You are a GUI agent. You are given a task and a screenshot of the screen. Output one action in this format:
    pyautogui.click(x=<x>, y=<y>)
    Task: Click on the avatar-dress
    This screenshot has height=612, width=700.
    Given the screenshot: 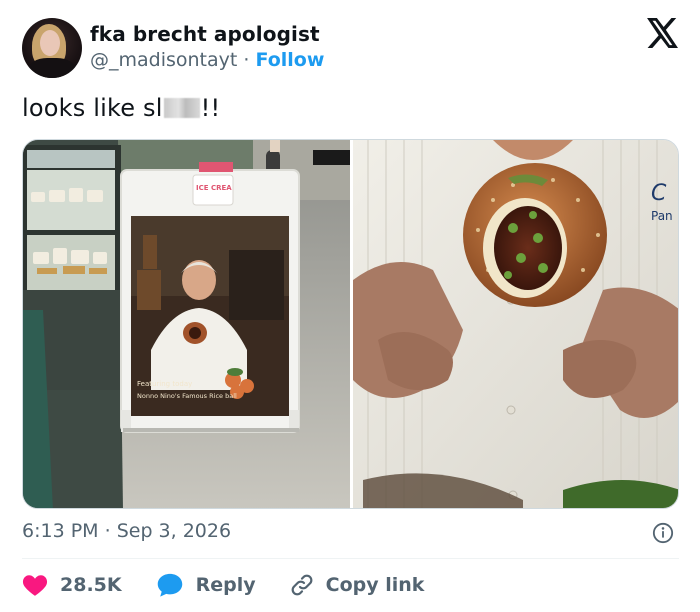 What is the action you would take?
    pyautogui.click(x=52, y=68)
    